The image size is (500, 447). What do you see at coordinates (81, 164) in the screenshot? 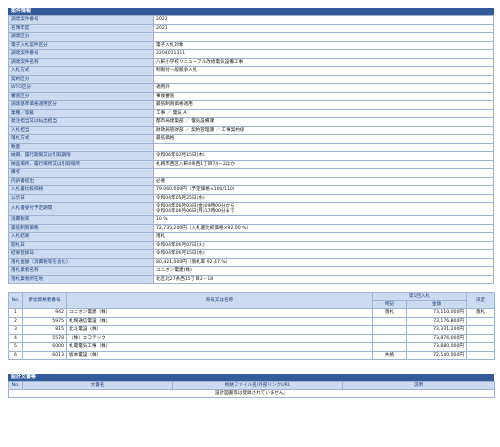
I see `info-label: 納品場所、履行場所又は引取場所` at bounding box center [81, 164].